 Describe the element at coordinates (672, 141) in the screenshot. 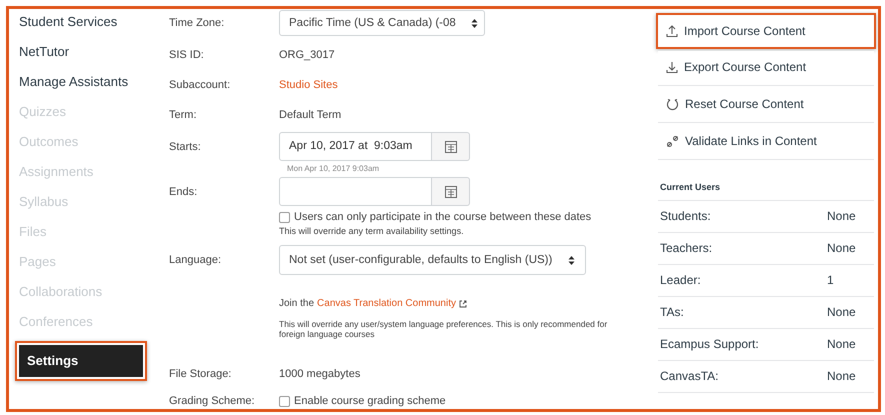

I see `link-icon` at that location.